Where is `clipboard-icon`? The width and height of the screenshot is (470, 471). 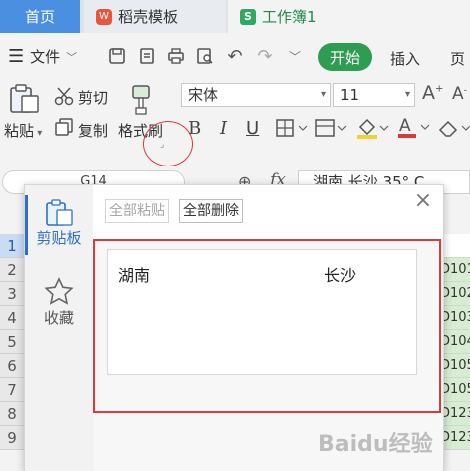
clipboard-icon is located at coordinates (59, 212).